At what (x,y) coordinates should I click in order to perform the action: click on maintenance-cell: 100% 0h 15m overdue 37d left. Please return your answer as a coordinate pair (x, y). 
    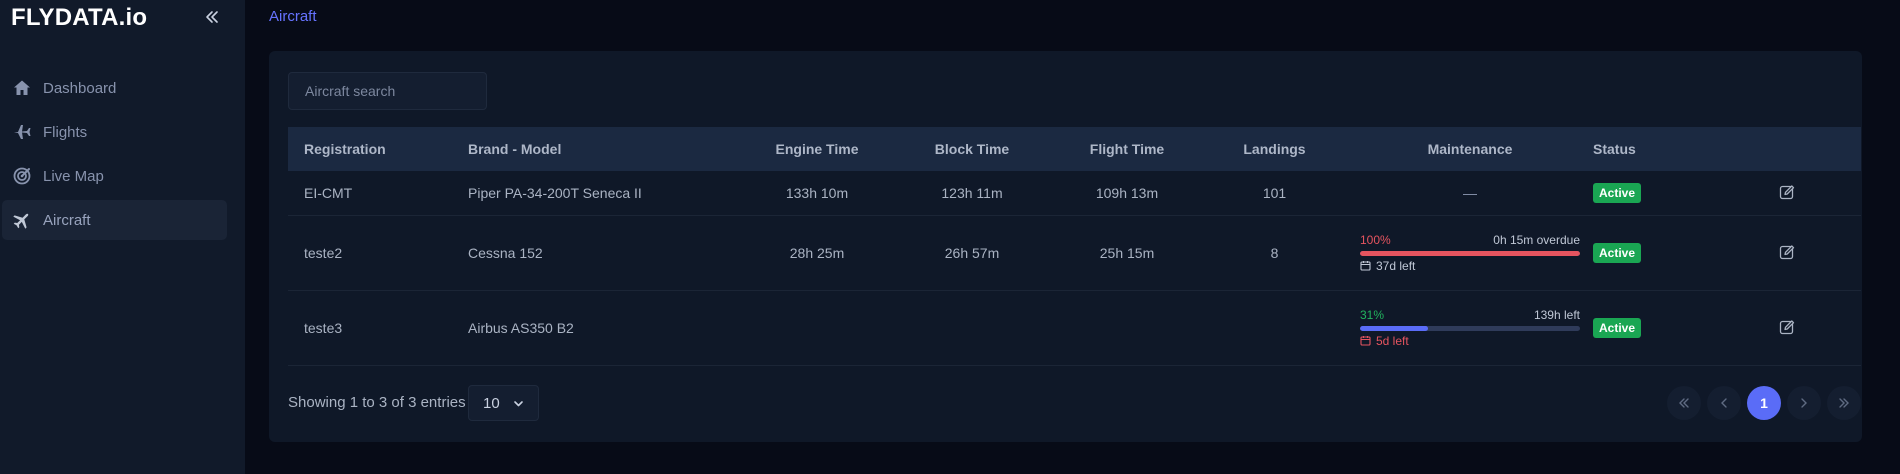
    Looking at the image, I should click on (1470, 253).